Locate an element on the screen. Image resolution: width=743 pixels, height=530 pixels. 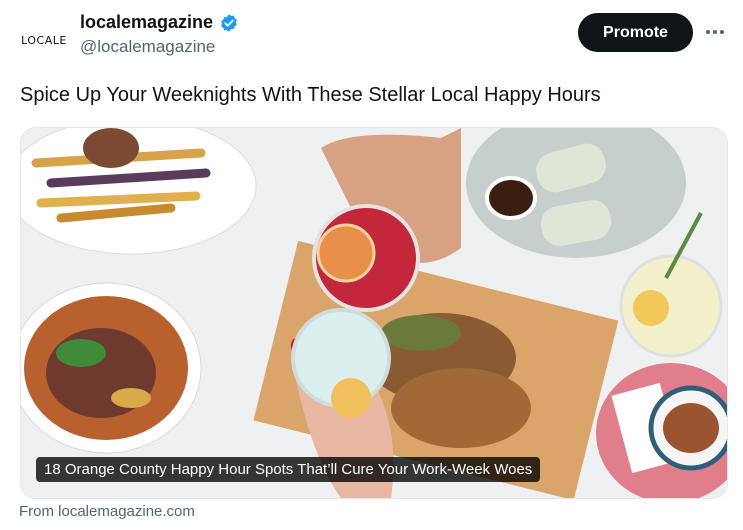
name-row: localemagazine is located at coordinates (159, 22).